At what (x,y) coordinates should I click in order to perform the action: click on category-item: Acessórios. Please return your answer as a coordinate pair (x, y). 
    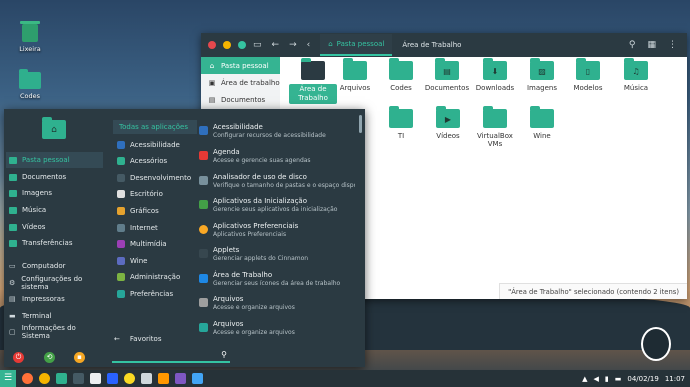
    Looking at the image, I should click on (159, 161).